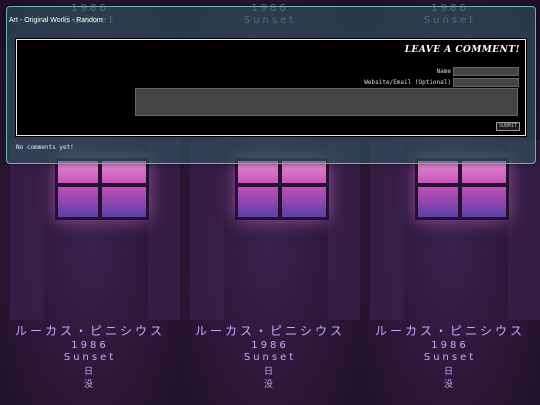 This screenshot has width=540, height=405. I want to click on breadcrumb: Art - Original Works - Random, so click(56, 20).